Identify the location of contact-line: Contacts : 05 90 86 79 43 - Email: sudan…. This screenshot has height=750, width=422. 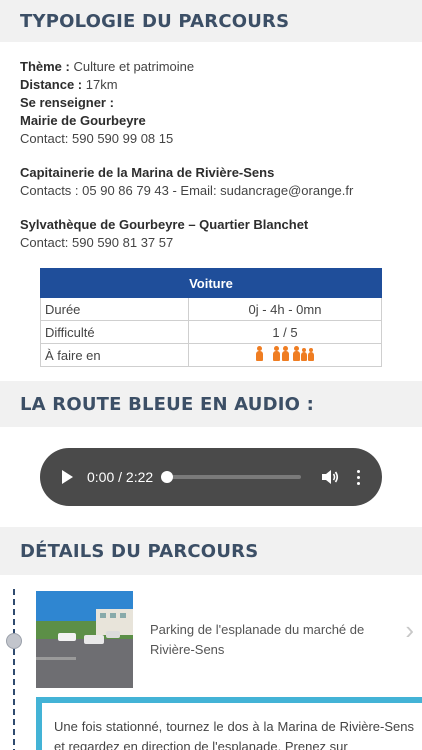
(211, 191).